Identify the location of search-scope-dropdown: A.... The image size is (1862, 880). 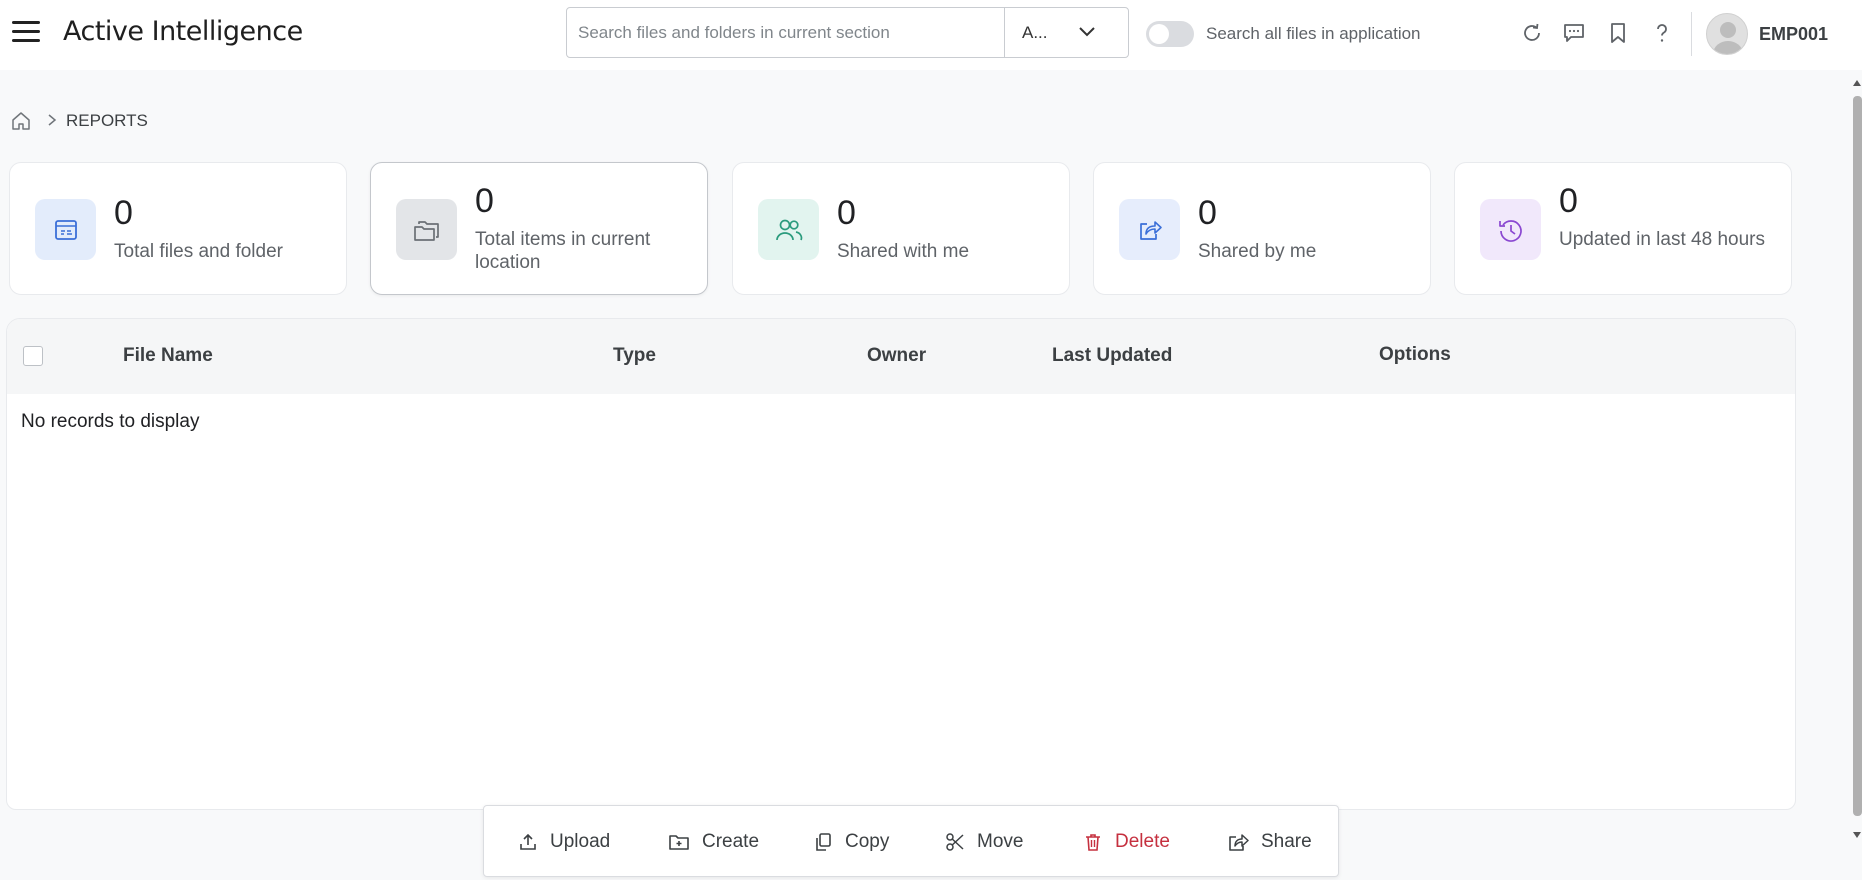
(1066, 32).